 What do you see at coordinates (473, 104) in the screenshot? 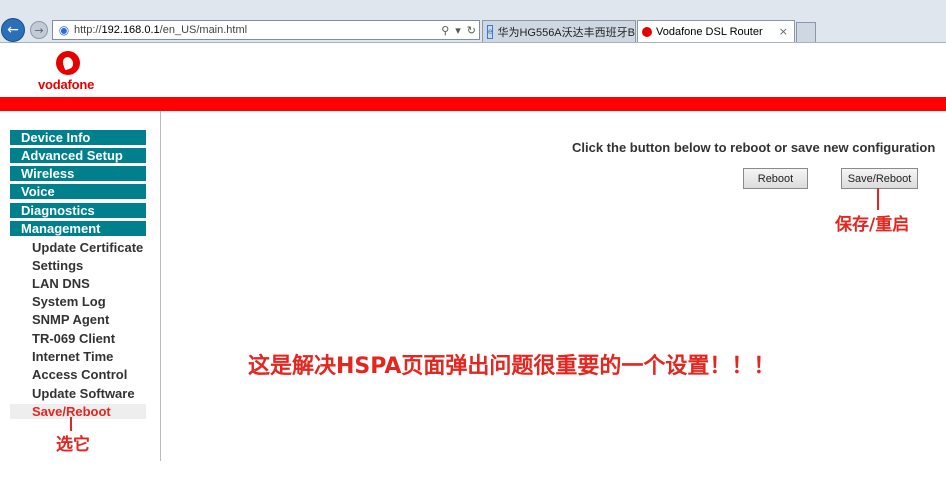
I see `header-red-bar` at bounding box center [473, 104].